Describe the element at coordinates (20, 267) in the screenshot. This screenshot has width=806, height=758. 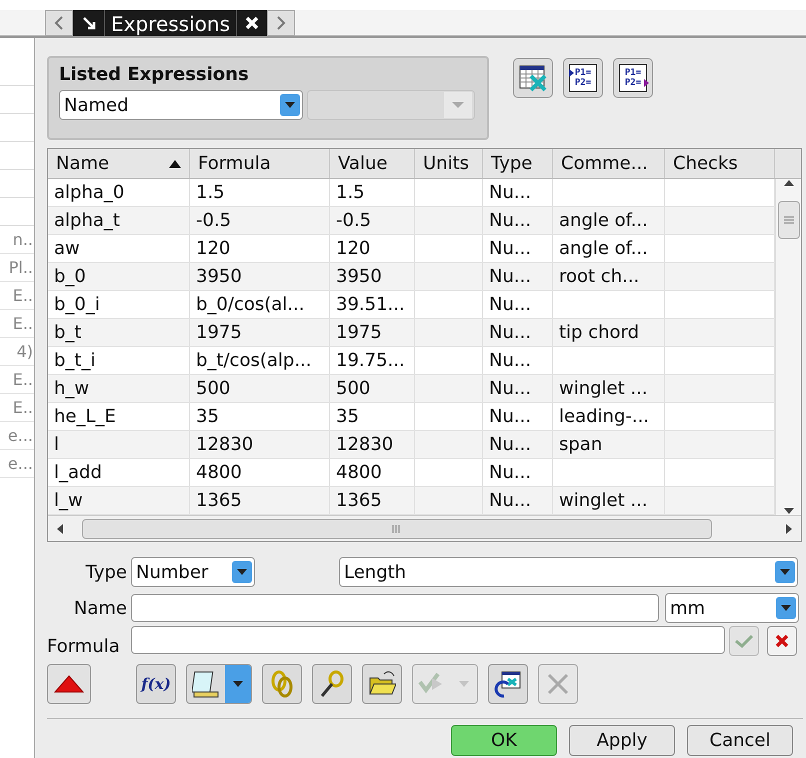
I see `side-panel-item: Pl..` at that location.